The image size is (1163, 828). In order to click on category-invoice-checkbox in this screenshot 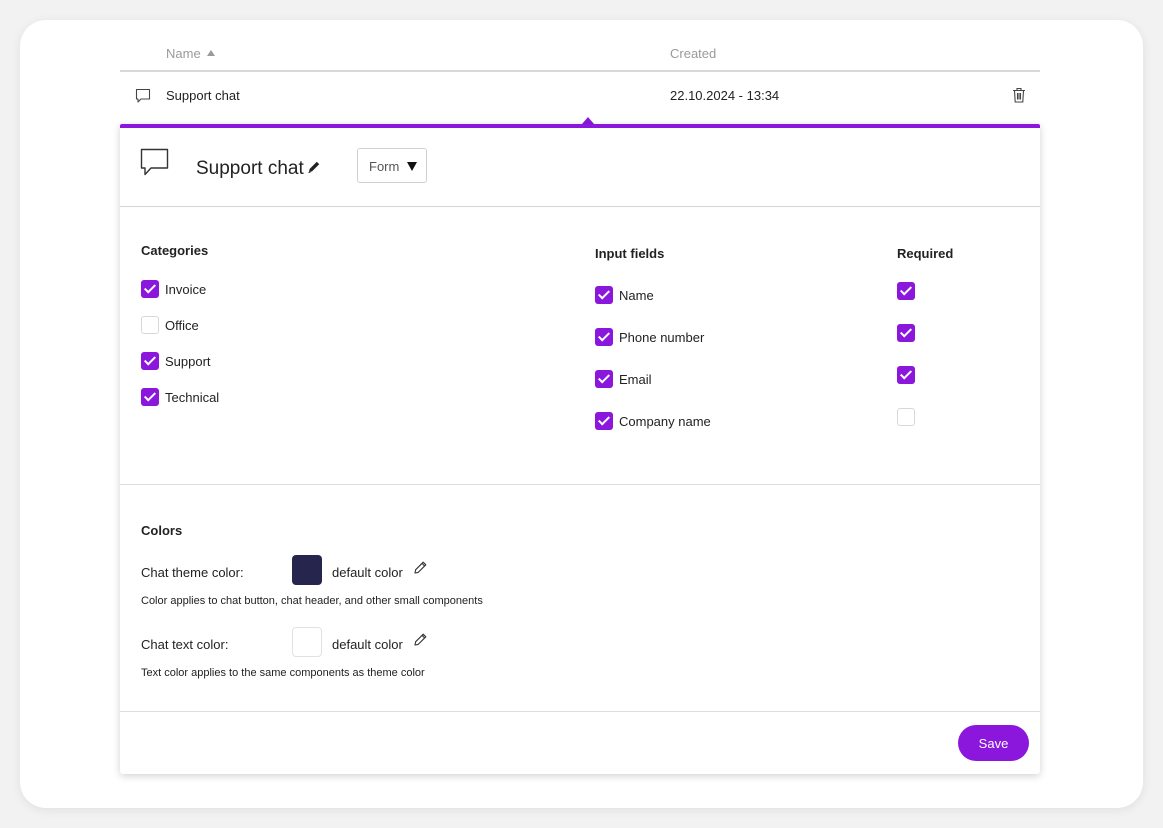, I will do `click(150, 289)`.